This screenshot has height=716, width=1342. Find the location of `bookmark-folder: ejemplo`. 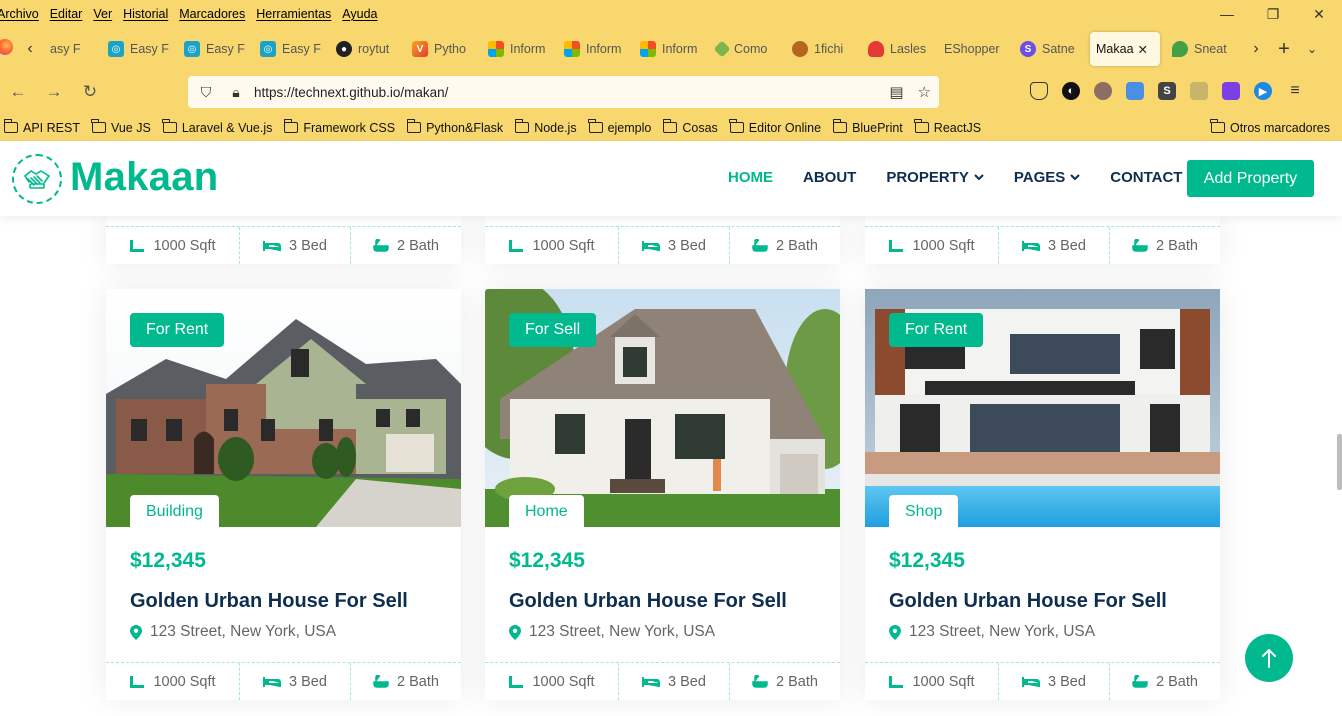

bookmark-folder: ejemplo is located at coordinates (619, 127).